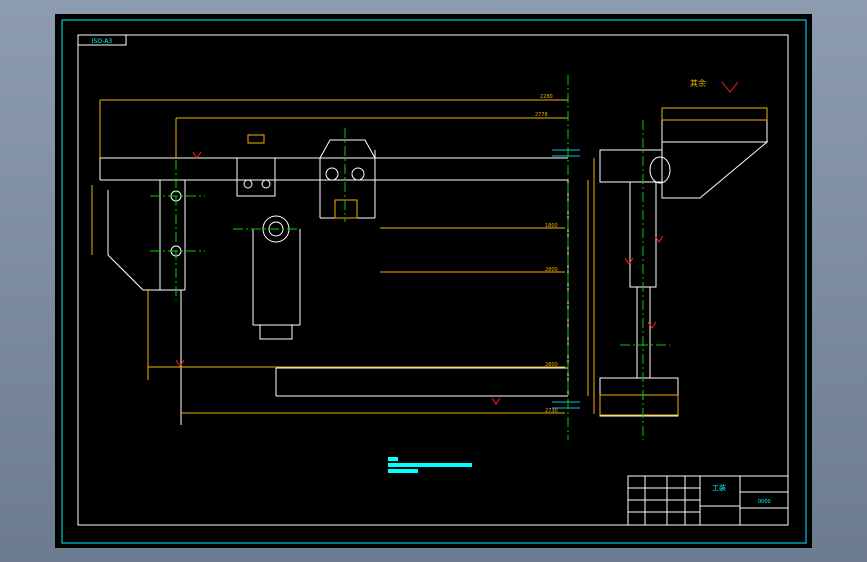 This screenshot has height=562, width=867. I want to click on dim-label: 2778, so click(541, 115).